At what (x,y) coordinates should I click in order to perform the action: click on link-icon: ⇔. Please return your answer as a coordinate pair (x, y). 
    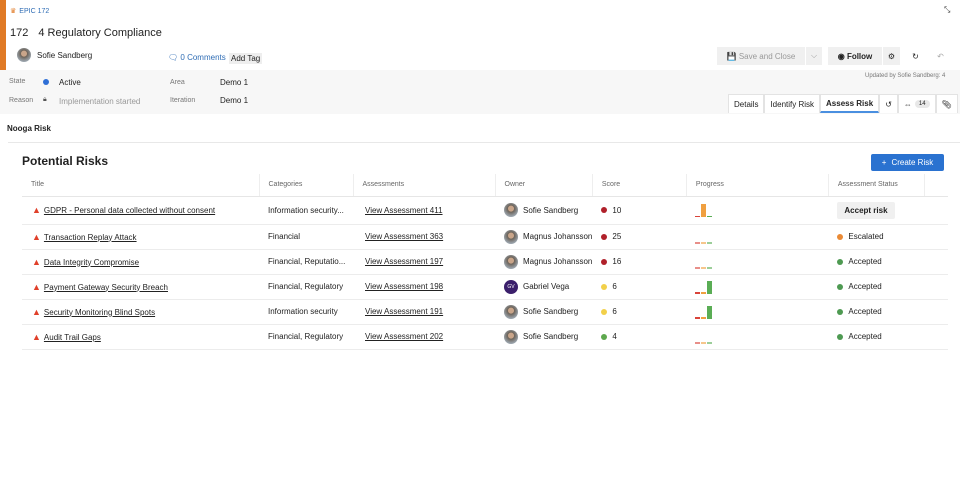
    Looking at the image, I should click on (907, 104).